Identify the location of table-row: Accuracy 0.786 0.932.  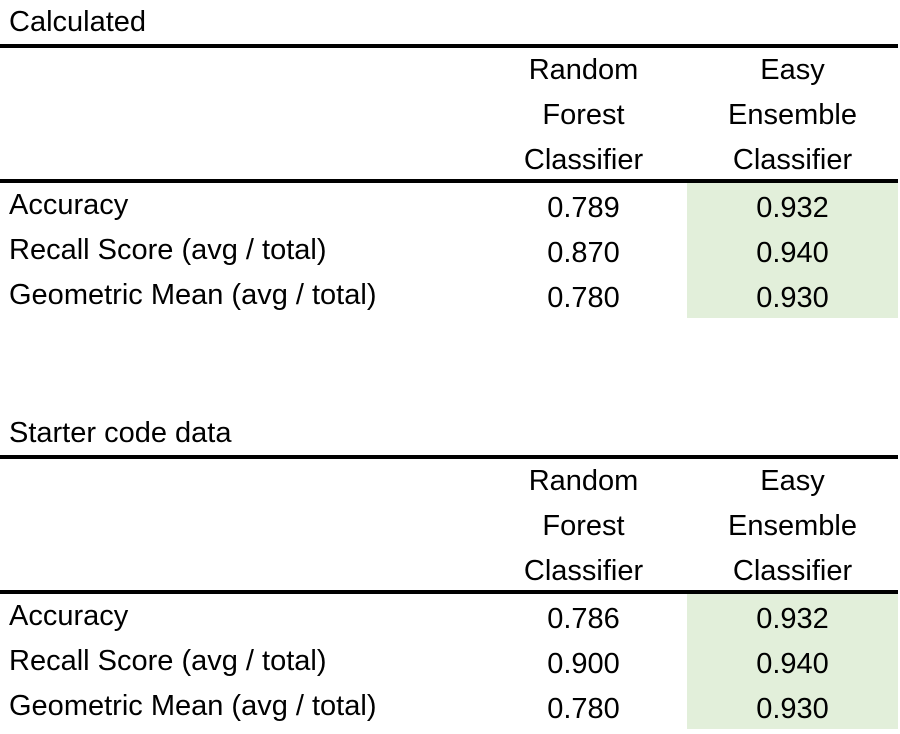
(449, 616).